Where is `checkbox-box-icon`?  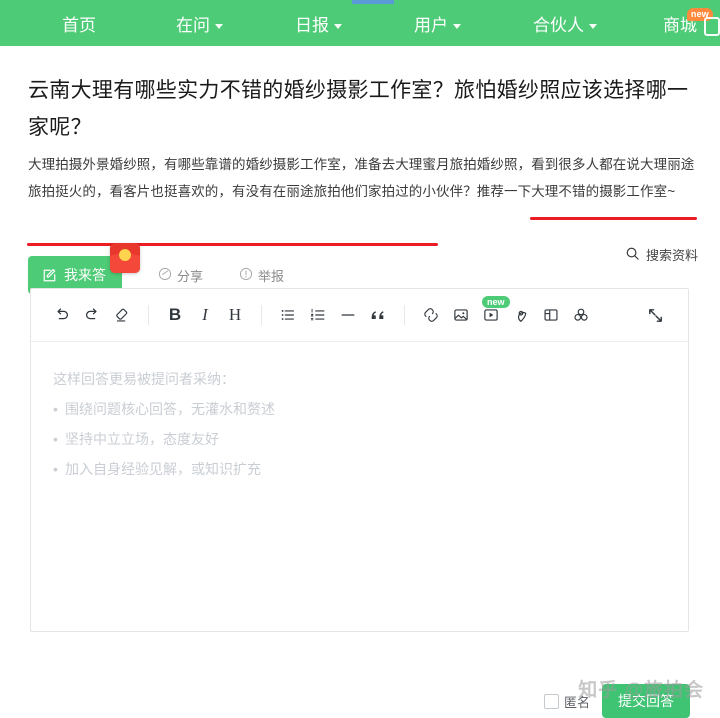
checkbox-box-icon is located at coordinates (551, 701).